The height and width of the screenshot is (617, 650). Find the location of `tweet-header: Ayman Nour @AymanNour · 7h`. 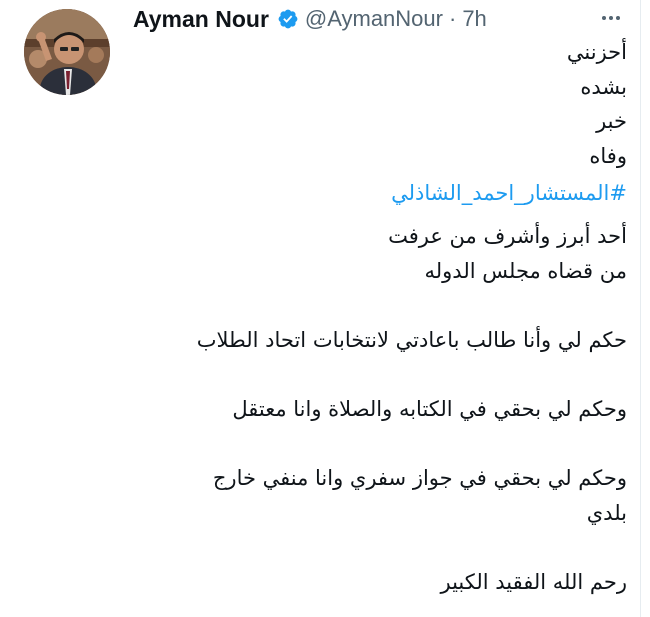

tweet-header: Ayman Nour @AymanNour · 7h is located at coordinates (310, 19).